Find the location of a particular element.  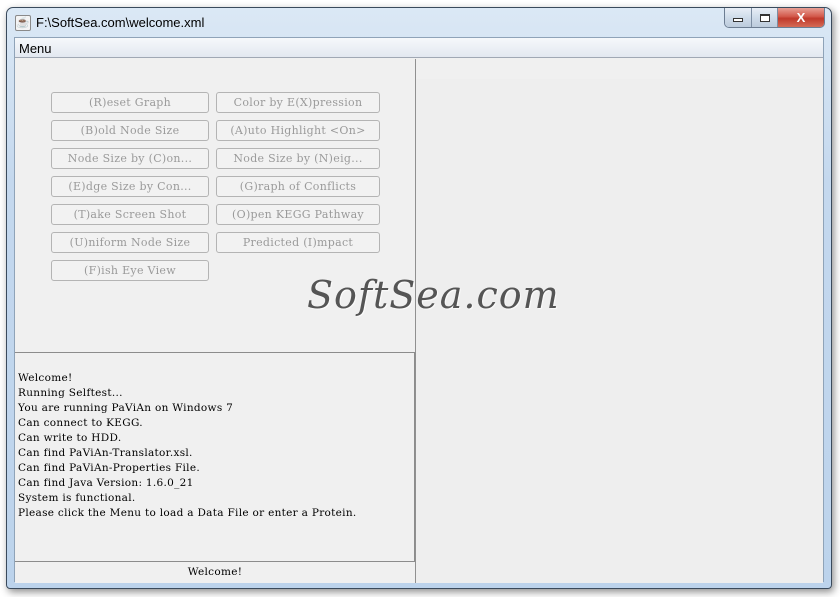

log-line: System is functional. is located at coordinates (77, 498).